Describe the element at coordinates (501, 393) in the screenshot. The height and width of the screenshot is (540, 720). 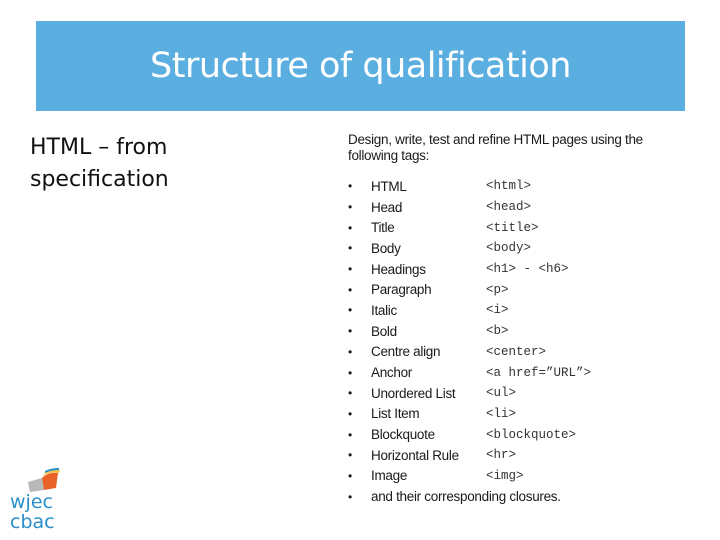
I see `element-tag: <ul>` at that location.